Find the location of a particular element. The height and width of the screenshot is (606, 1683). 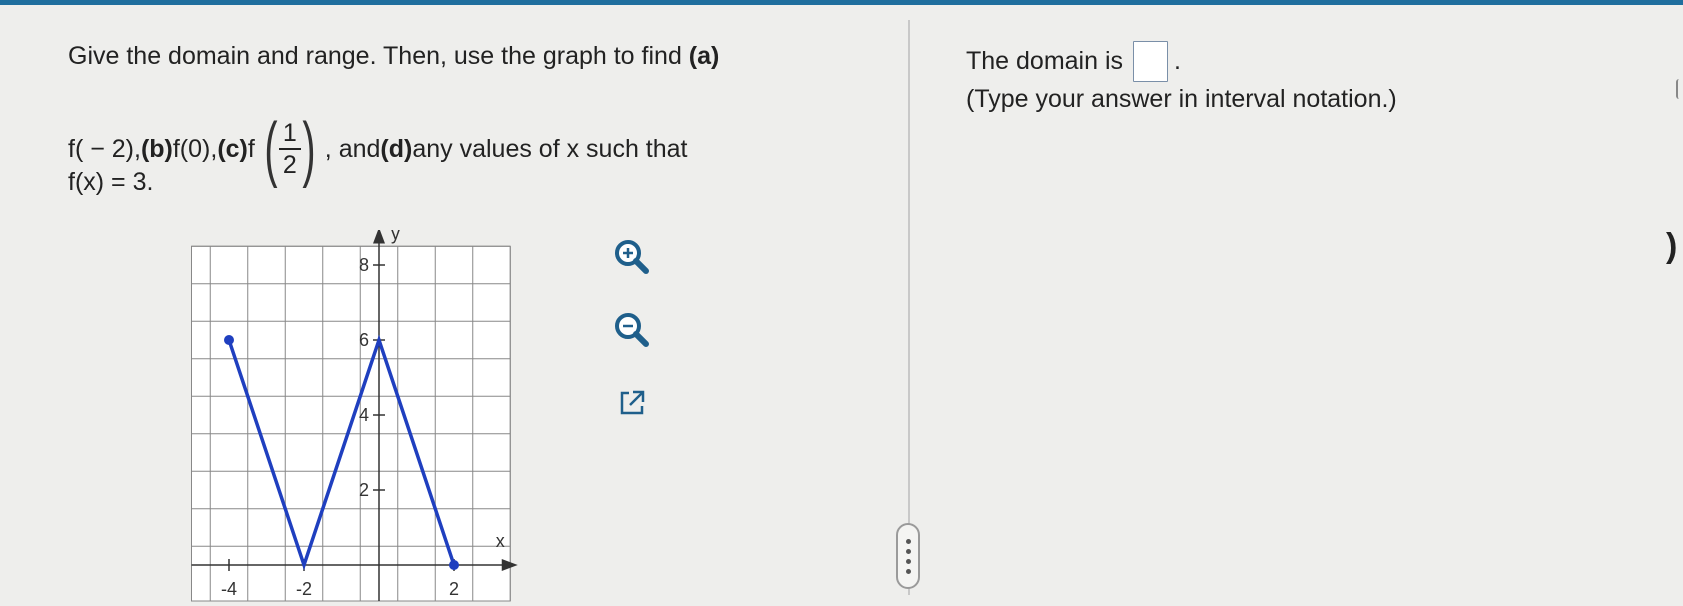

pane-resize-handle is located at coordinates (908, 556).